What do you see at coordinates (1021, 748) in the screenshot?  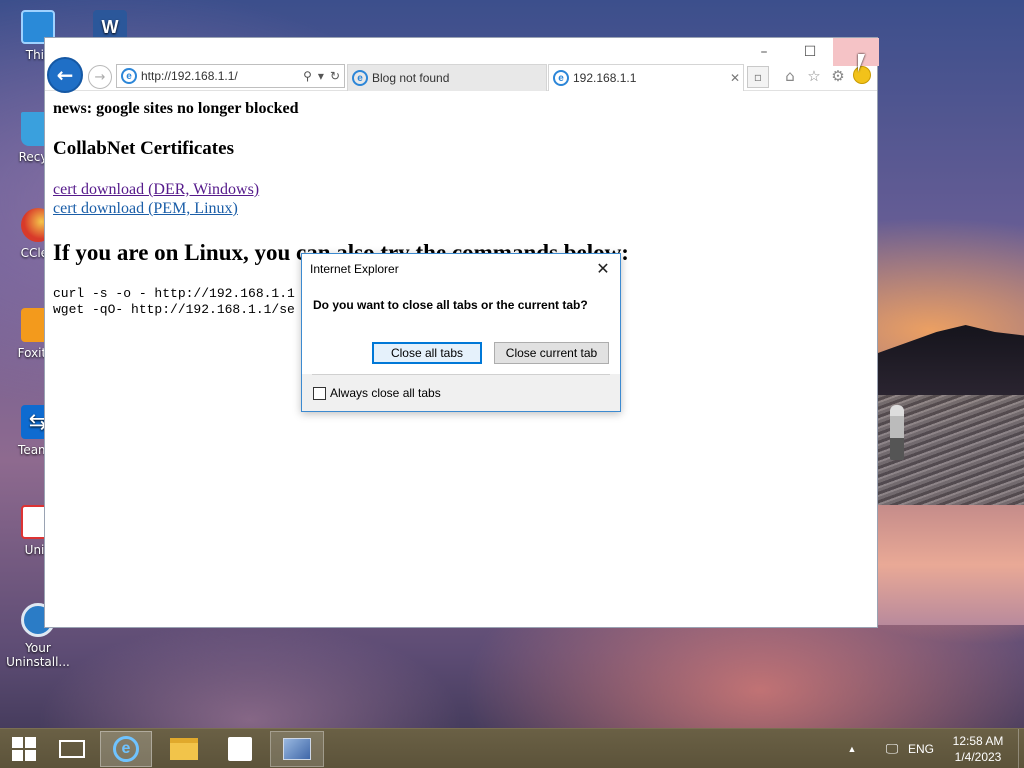 I see `show-desktop-button` at bounding box center [1021, 748].